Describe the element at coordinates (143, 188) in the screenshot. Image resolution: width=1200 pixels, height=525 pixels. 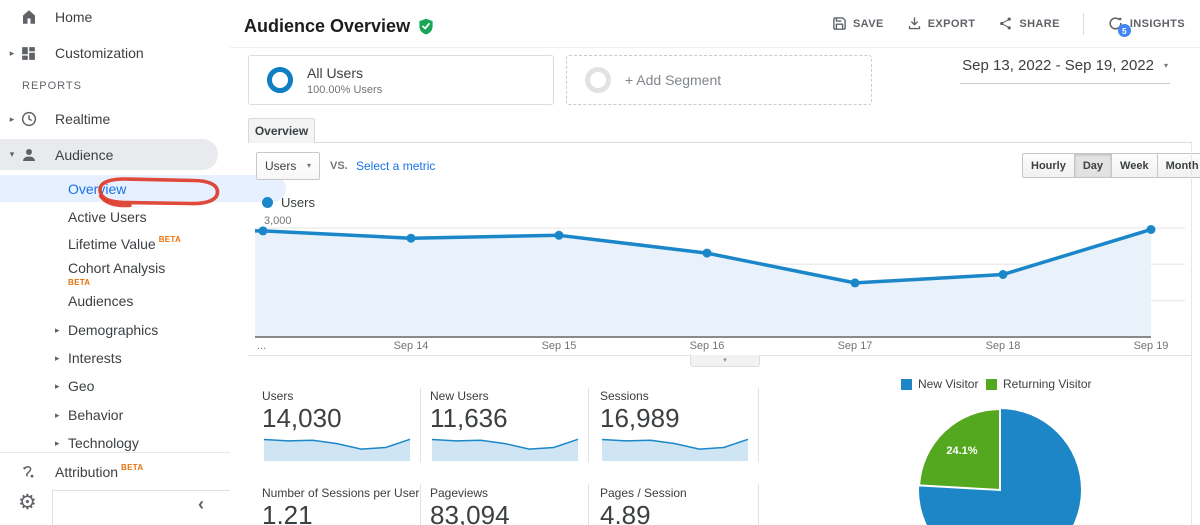
I see `sidebar-item-overview: Overview` at that location.